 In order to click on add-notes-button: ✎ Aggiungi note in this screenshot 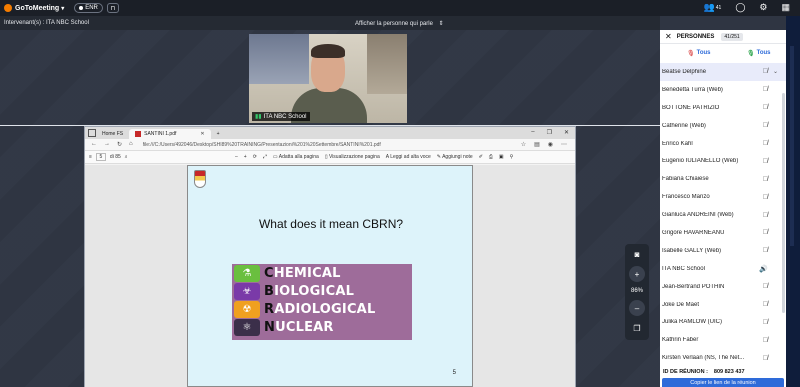, I will do `click(455, 157)`.